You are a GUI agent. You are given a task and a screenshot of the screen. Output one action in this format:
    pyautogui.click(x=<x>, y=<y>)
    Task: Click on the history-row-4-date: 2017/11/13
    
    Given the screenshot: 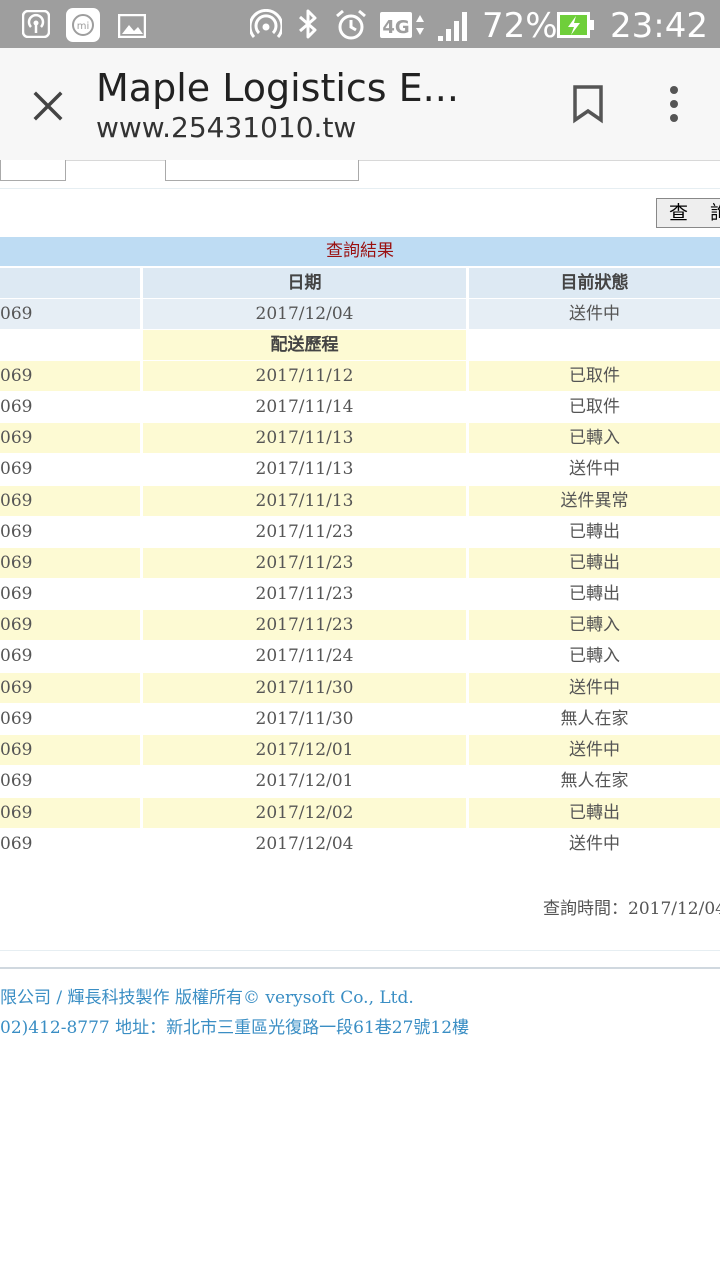 What is the action you would take?
    pyautogui.click(x=304, y=469)
    